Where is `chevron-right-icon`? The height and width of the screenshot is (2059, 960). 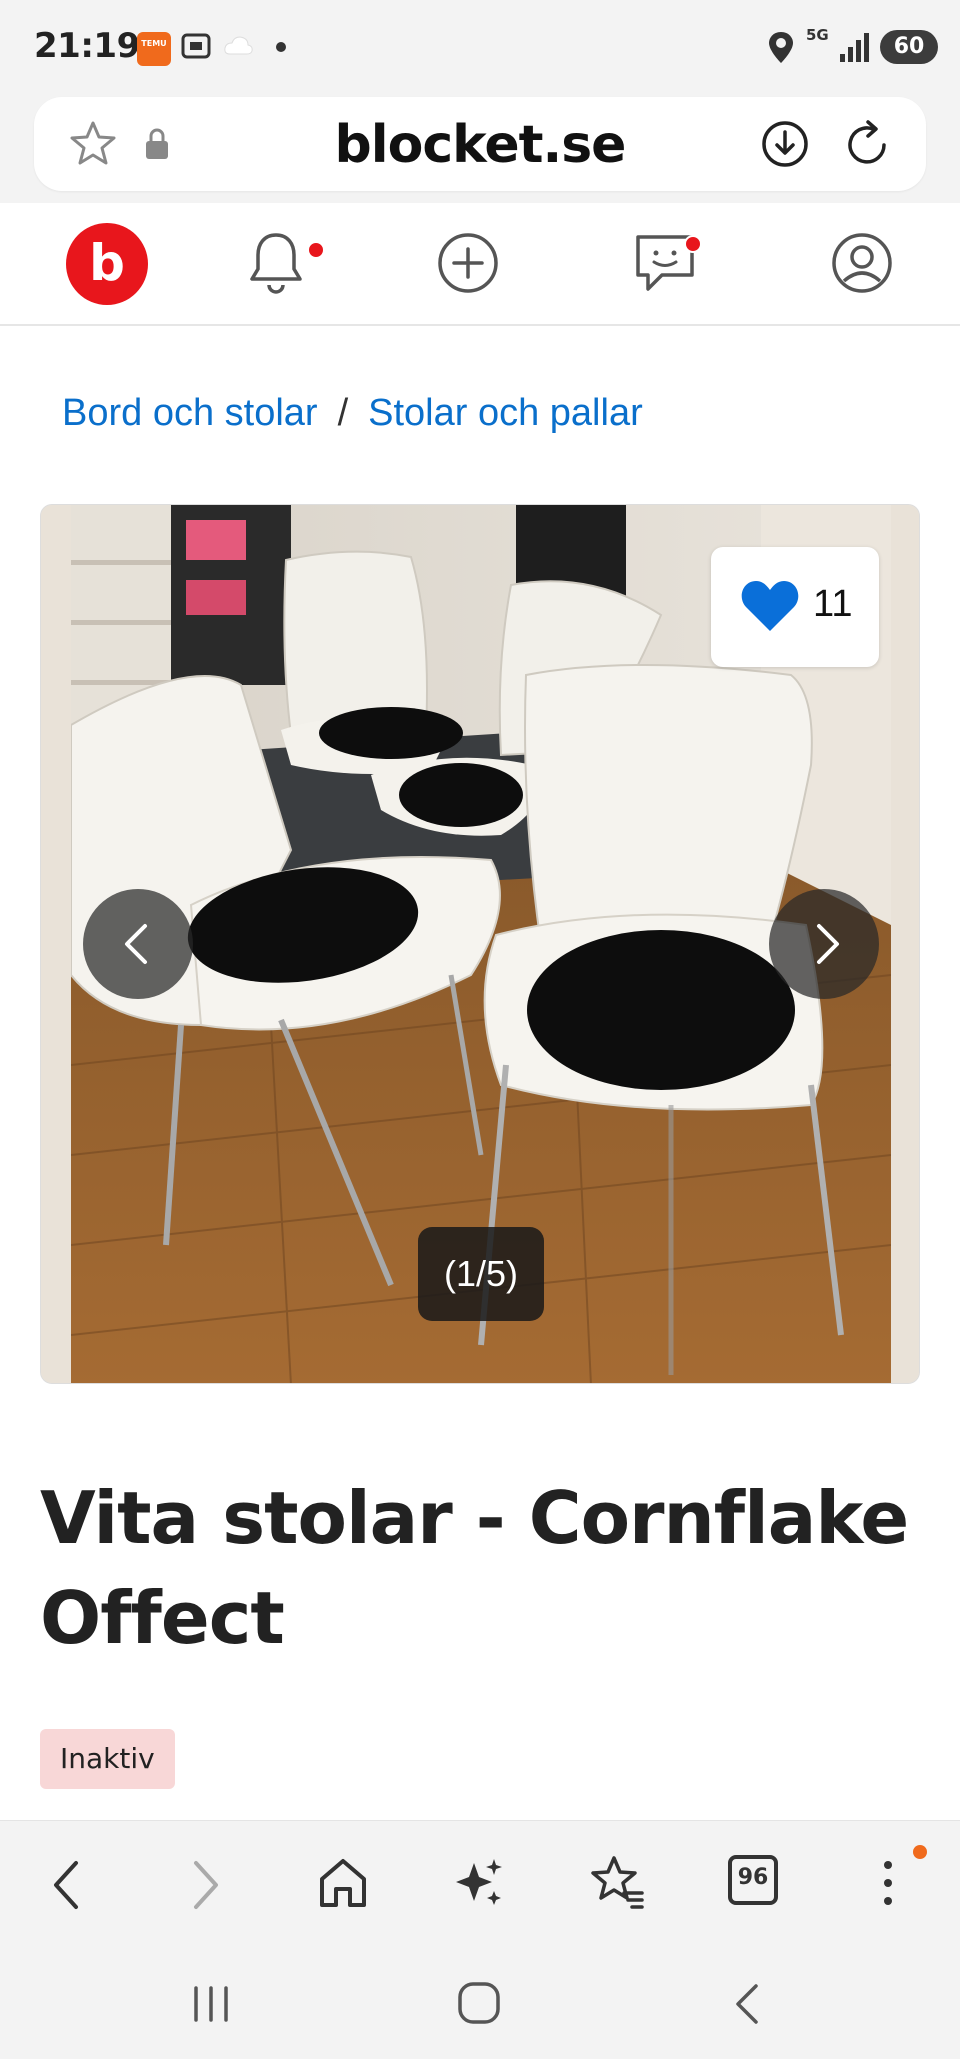
chevron-right-icon is located at coordinates (828, 944).